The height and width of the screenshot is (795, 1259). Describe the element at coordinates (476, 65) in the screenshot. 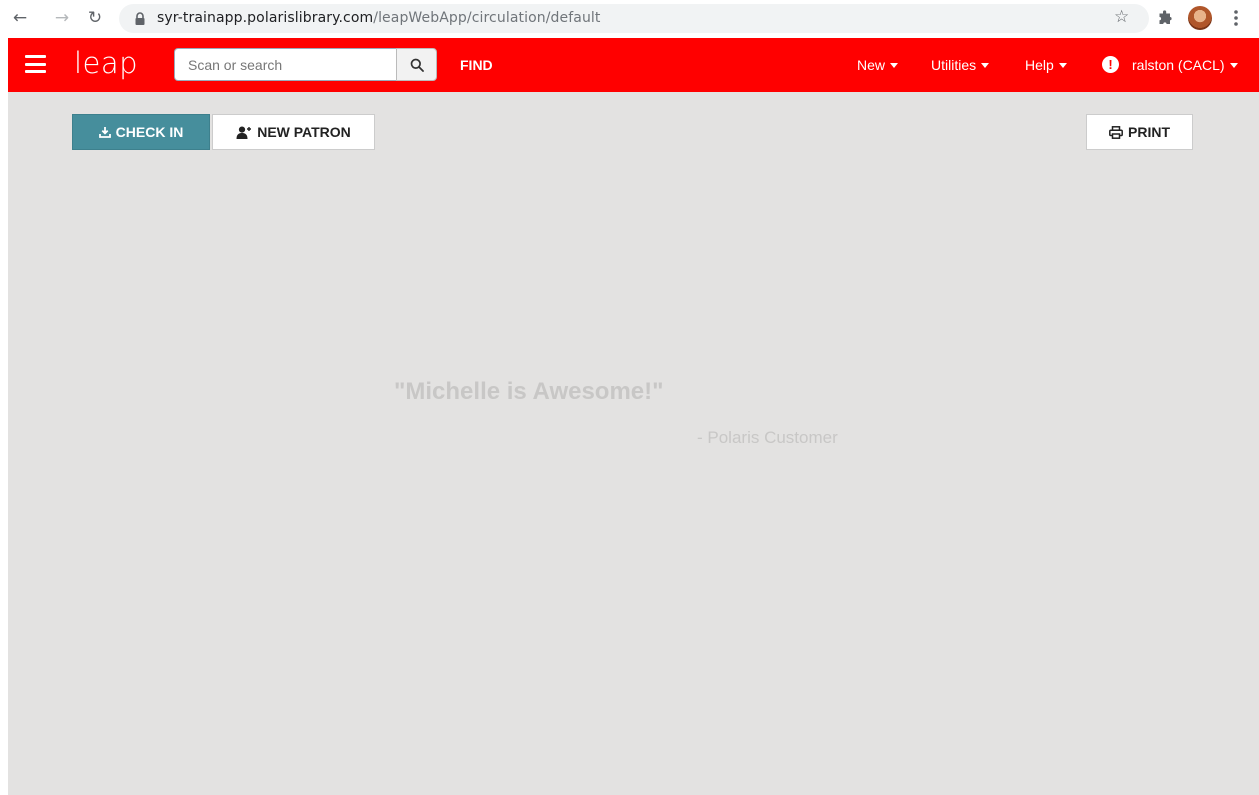

I see `find-button: FIND` at that location.